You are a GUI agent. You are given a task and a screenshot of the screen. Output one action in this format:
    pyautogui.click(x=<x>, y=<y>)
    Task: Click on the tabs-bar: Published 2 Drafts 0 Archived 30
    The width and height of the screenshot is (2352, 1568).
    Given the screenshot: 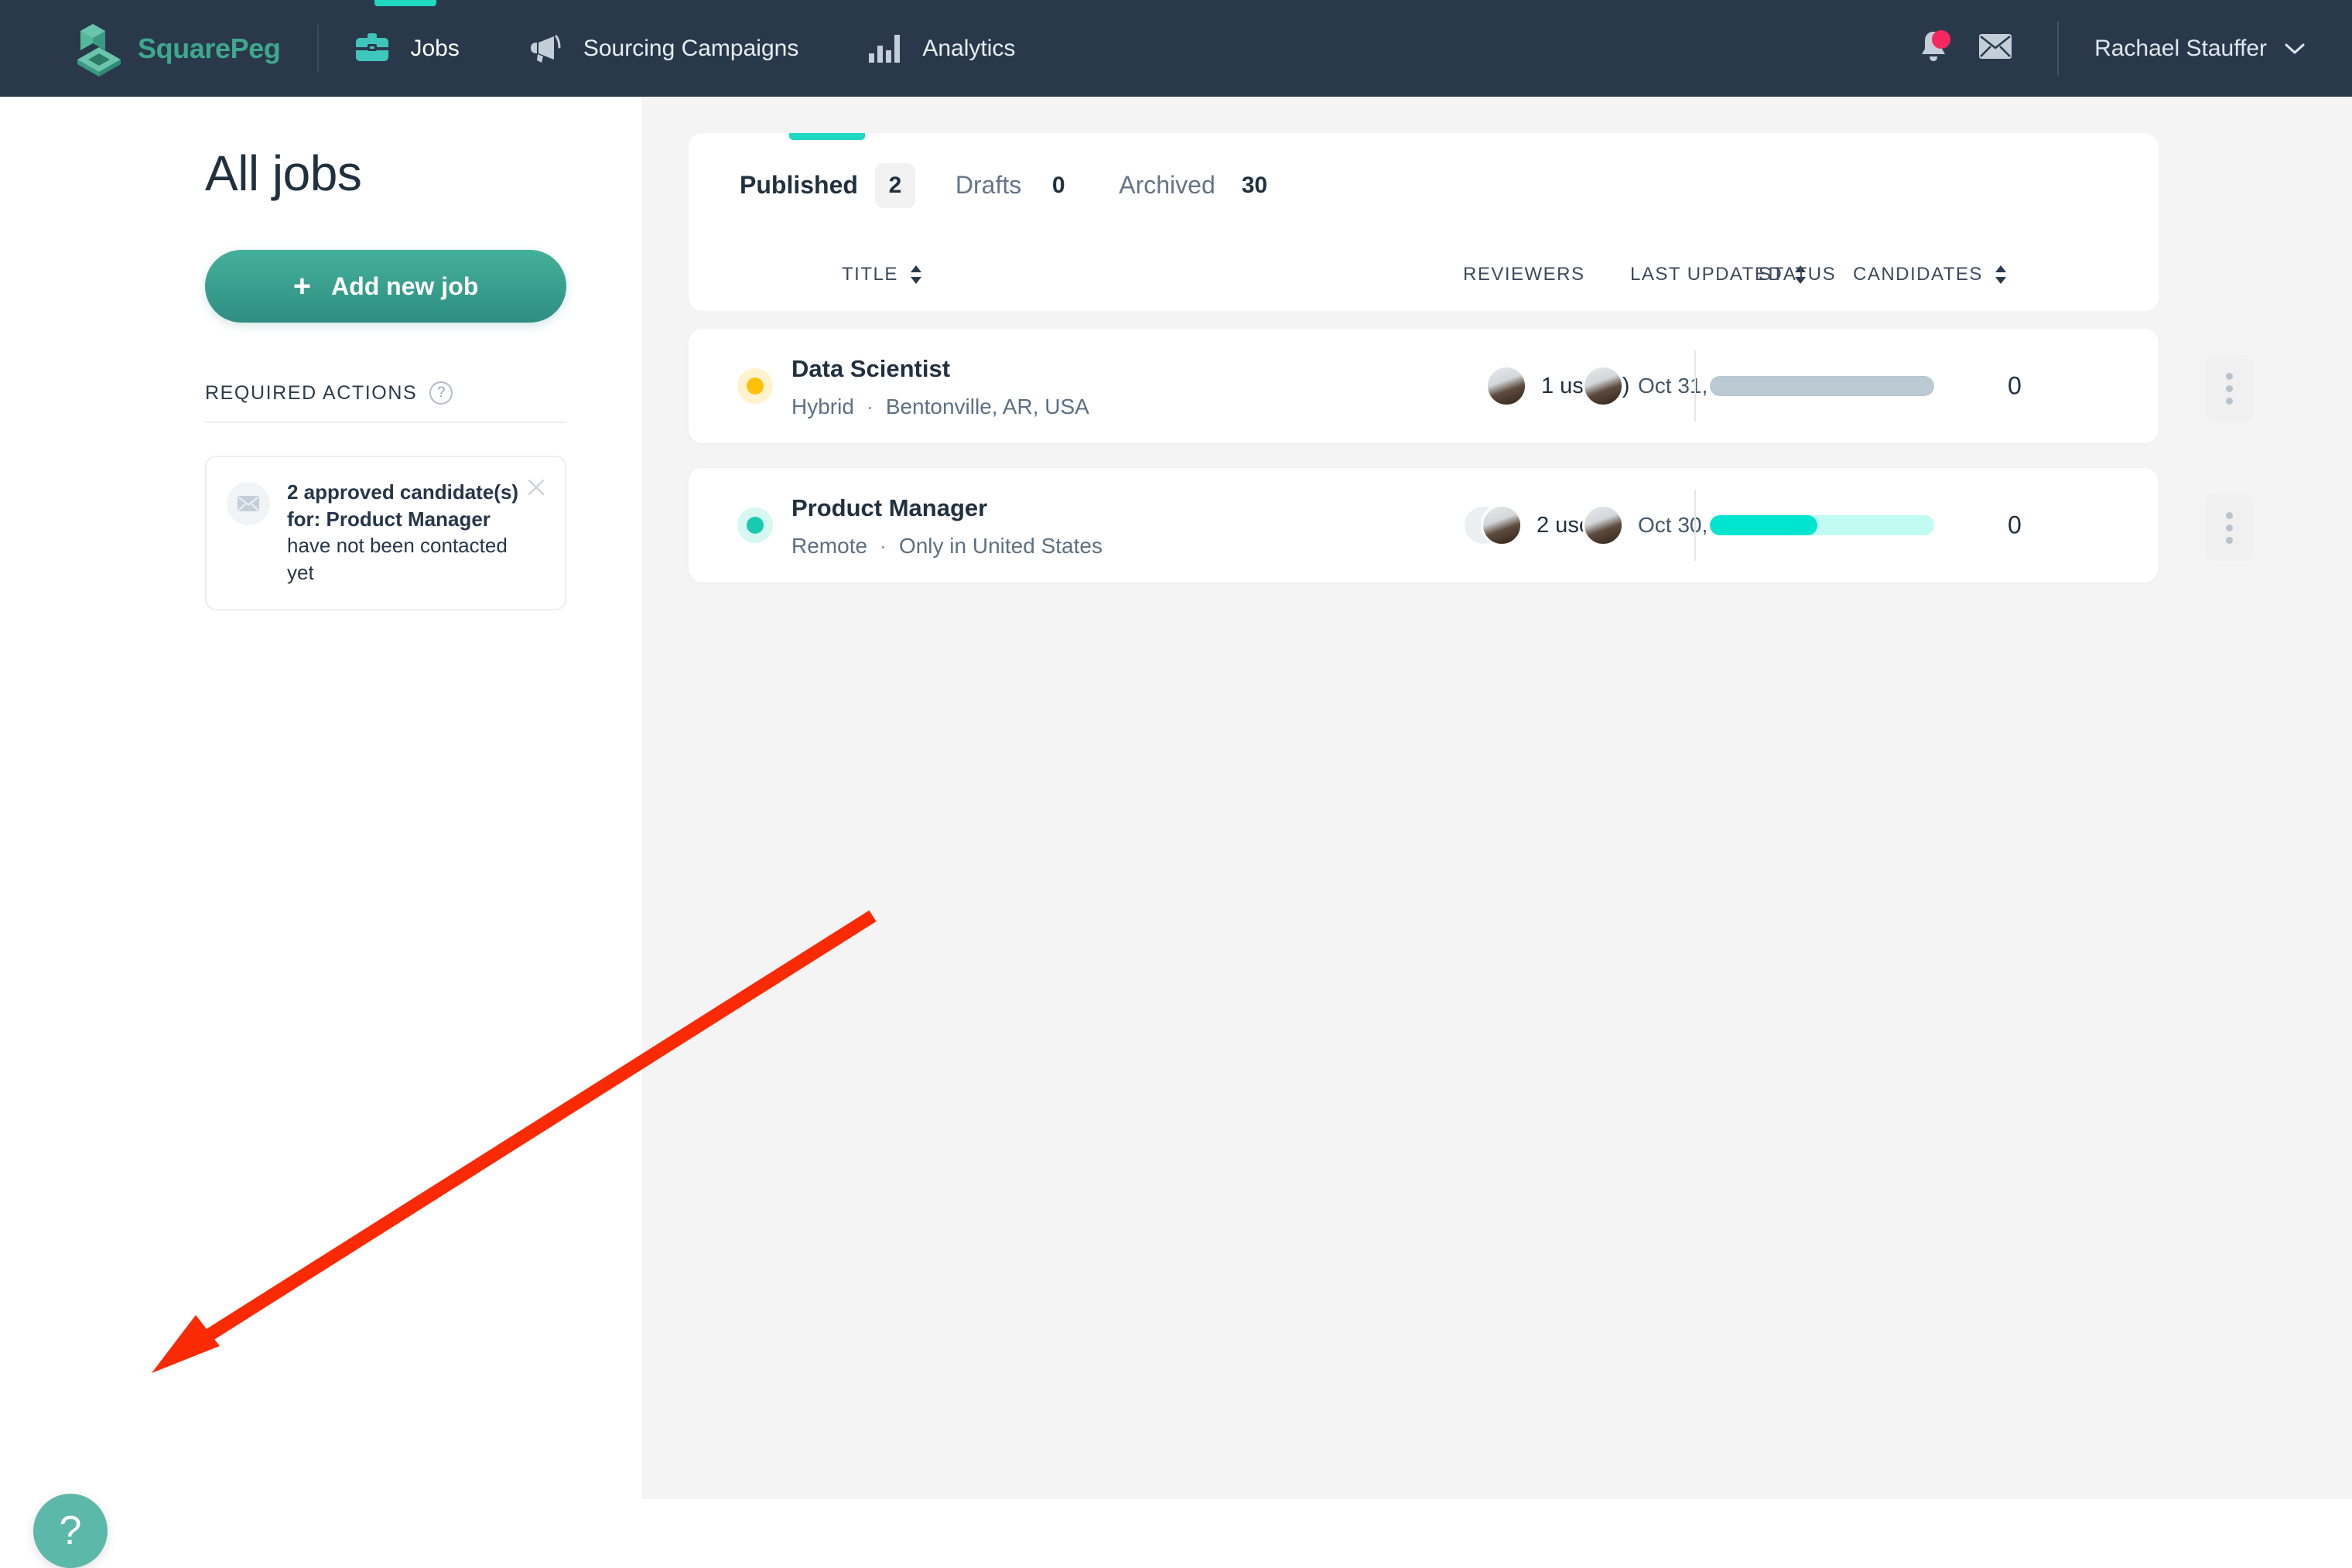 What is the action you would take?
    pyautogui.click(x=1424, y=185)
    